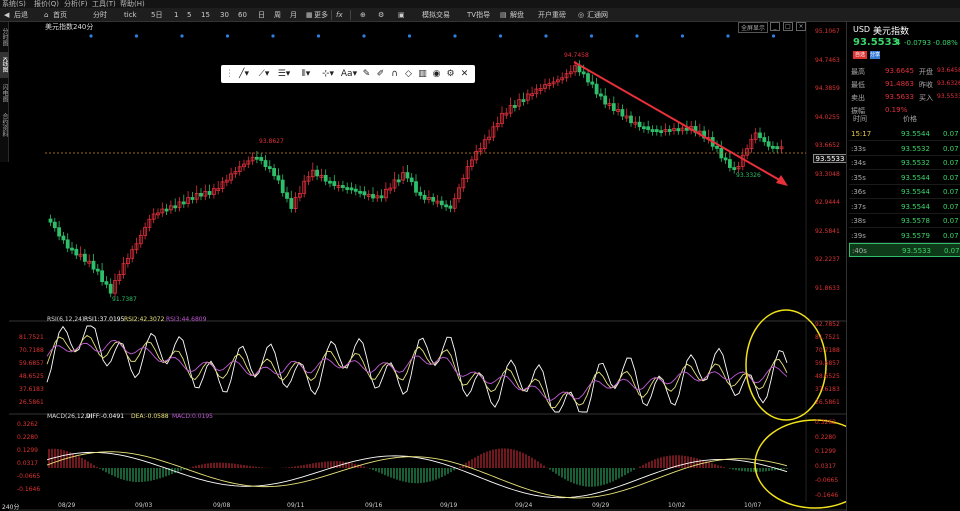 This screenshot has width=960, height=511. I want to click on more-button: 更多, so click(321, 15).